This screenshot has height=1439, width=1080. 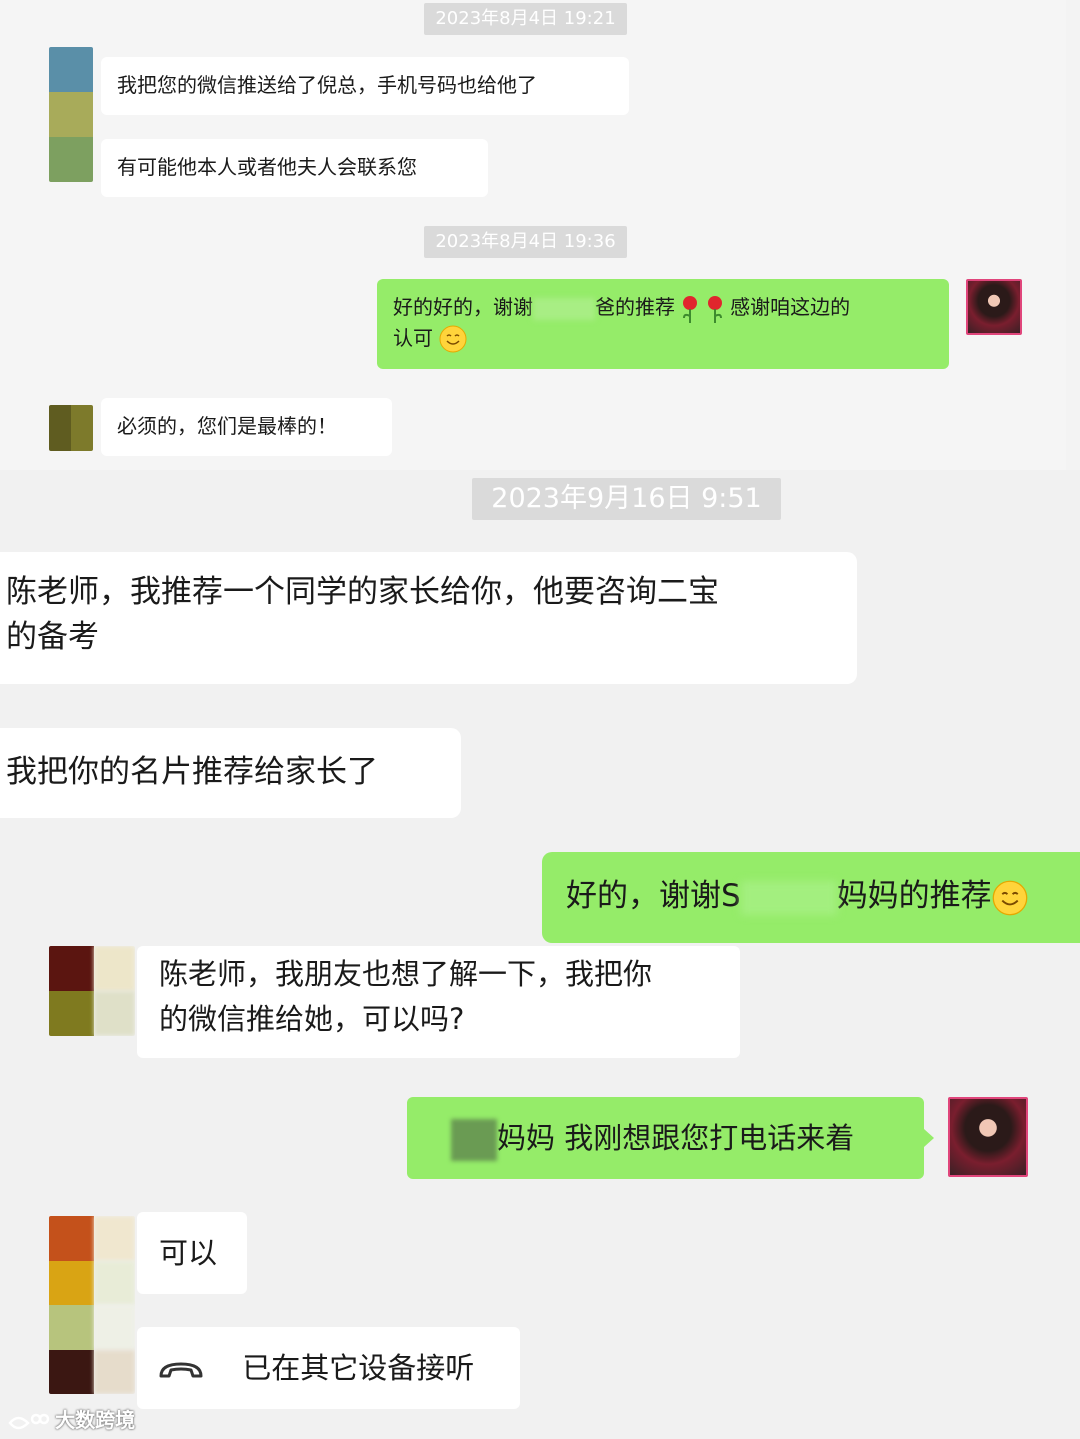 I want to click on message-bubble: 陈老师，我推荐一个同学的家长给你，他要咨询二宝 的备考, so click(x=428, y=618).